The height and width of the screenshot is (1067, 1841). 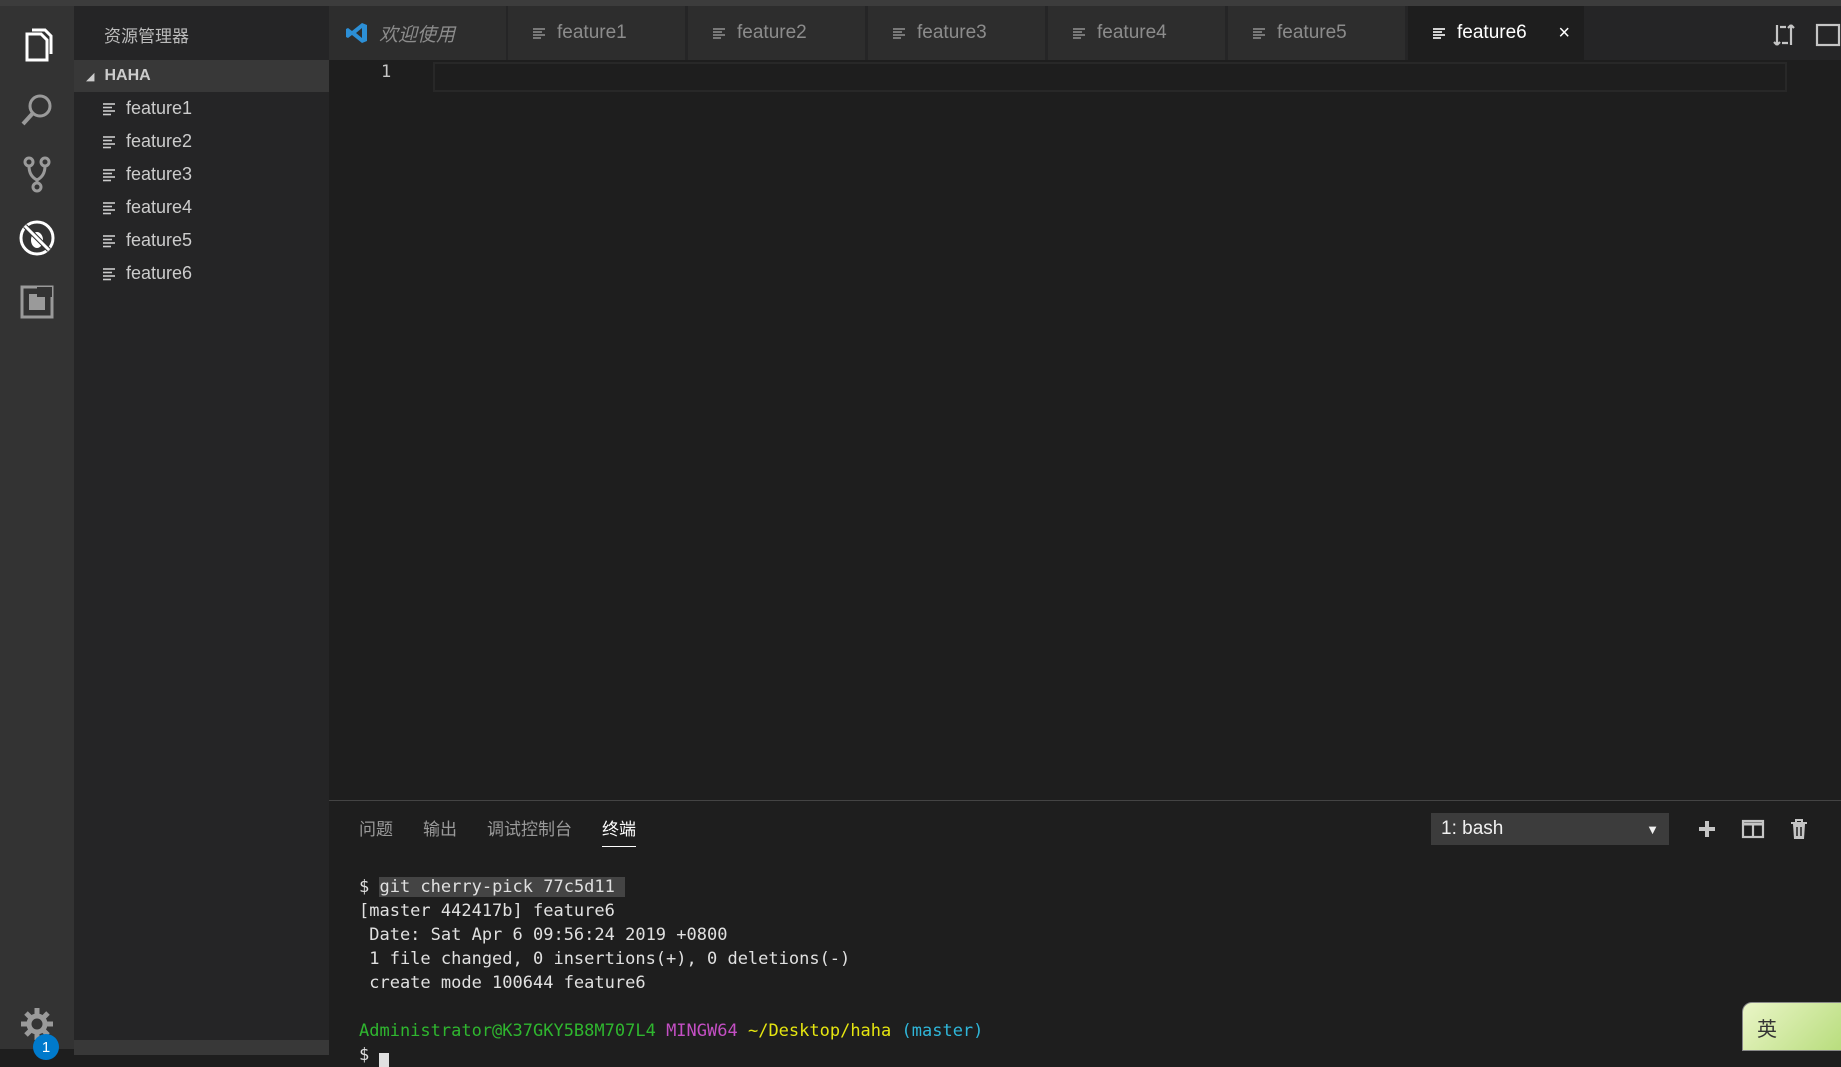 I want to click on terminal-command-line: $ git cherry-pick 77c5d11, so click(x=671, y=887).